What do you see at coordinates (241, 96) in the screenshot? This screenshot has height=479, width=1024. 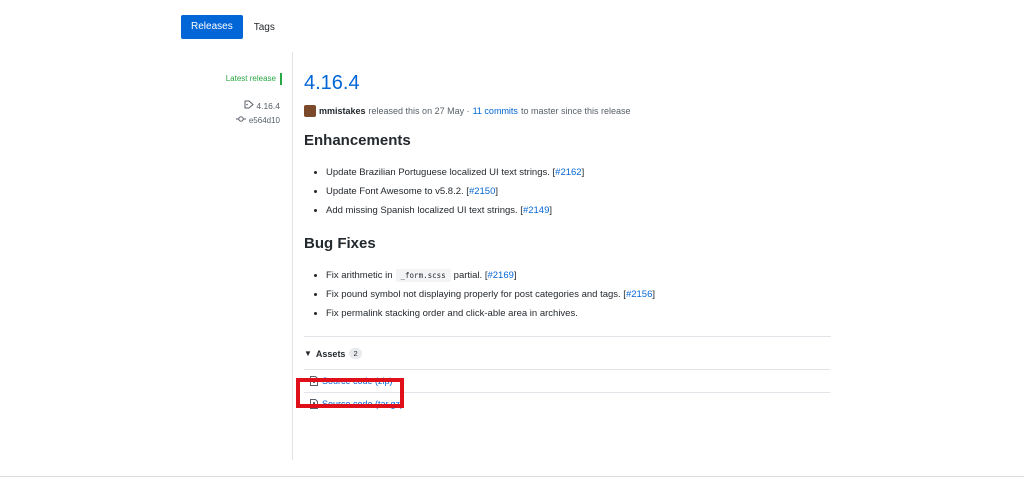 I see `release-meta: Latest release 4.16.4 e564d10` at bounding box center [241, 96].